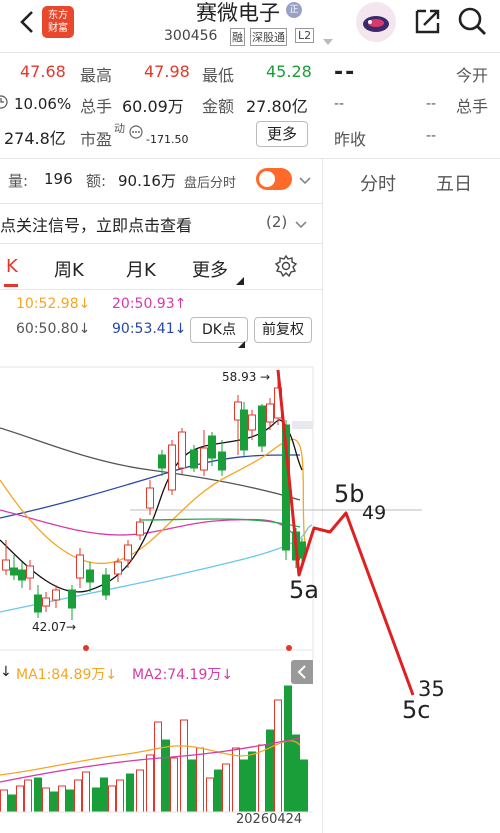 The height and width of the screenshot is (833, 500). I want to click on wave-5b-value: 49, so click(374, 513).